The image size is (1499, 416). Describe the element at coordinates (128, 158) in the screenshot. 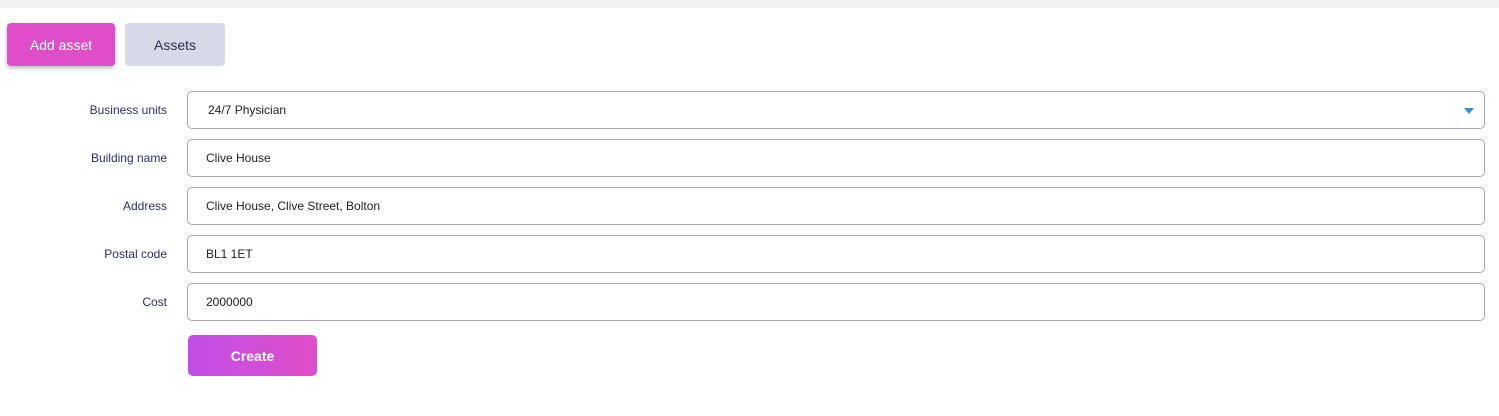

I see `building-name-label: Building name` at that location.